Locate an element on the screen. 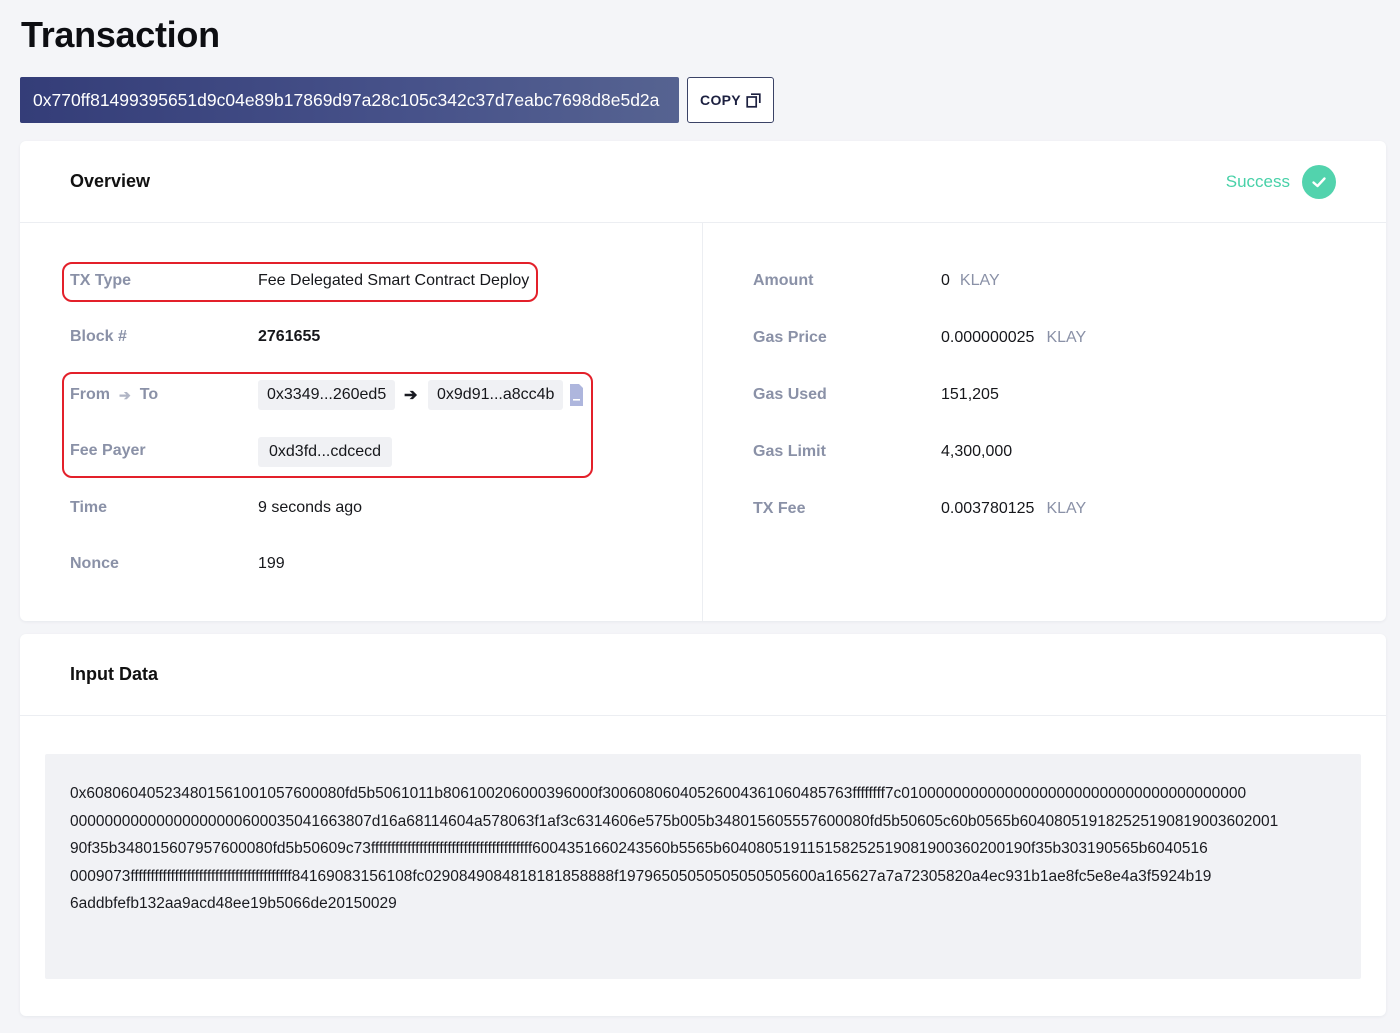 The image size is (1400, 1033). success-check-icon is located at coordinates (1319, 182).